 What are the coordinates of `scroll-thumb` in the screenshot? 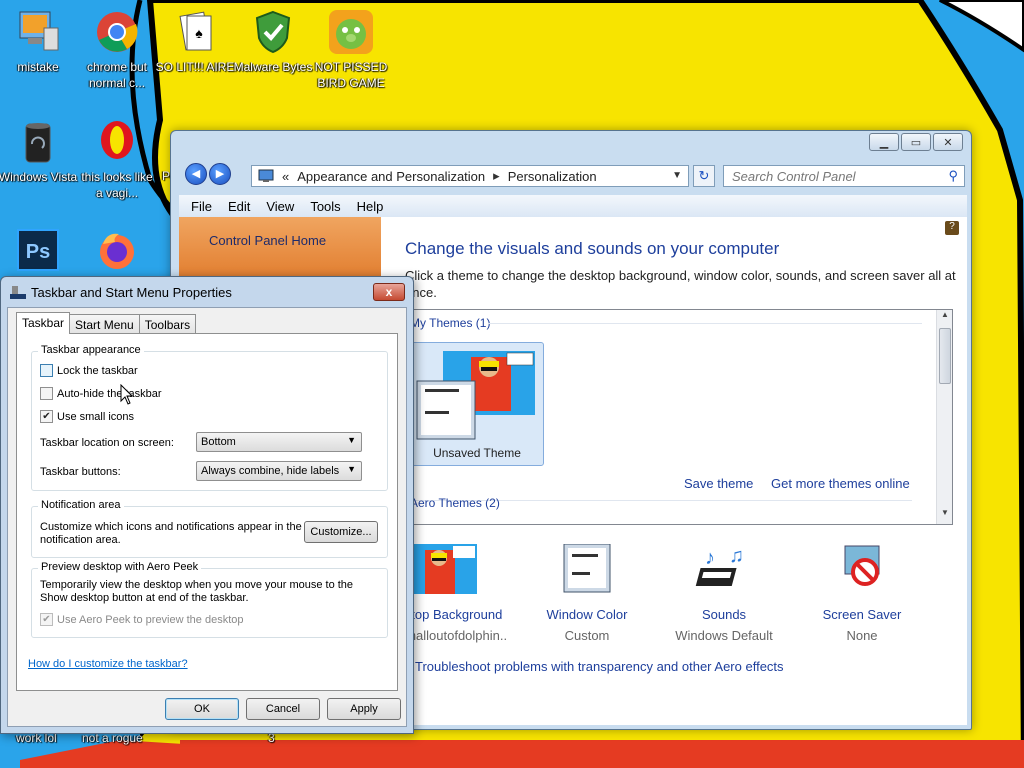 It's located at (945, 356).